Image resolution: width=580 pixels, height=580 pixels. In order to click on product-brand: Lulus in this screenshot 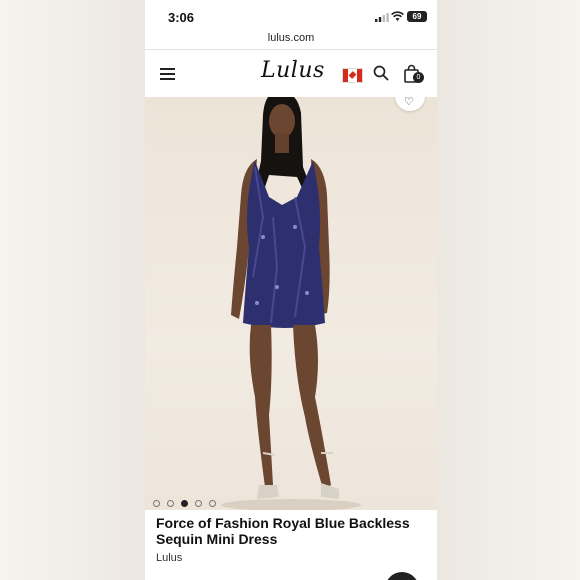, I will do `click(169, 558)`.